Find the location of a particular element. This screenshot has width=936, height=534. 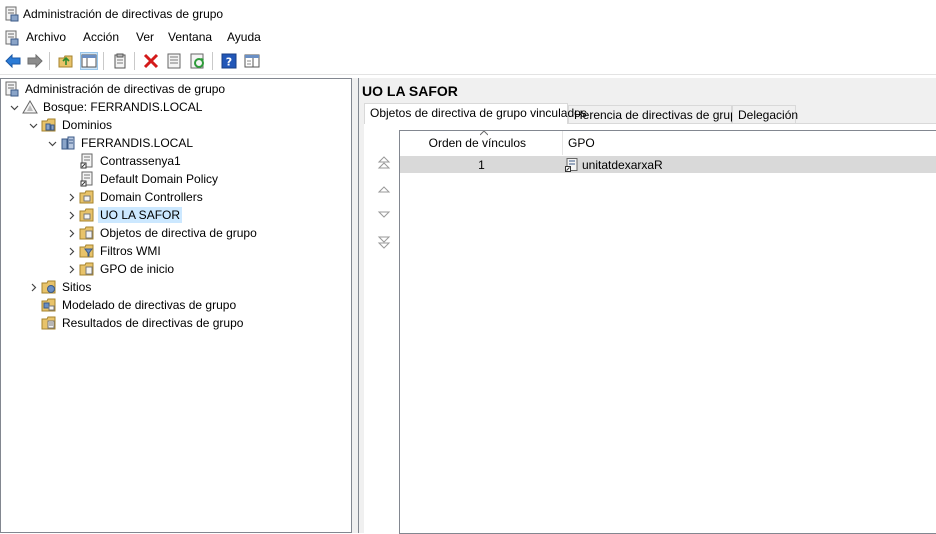

back-arrow-icon is located at coordinates (13, 61).